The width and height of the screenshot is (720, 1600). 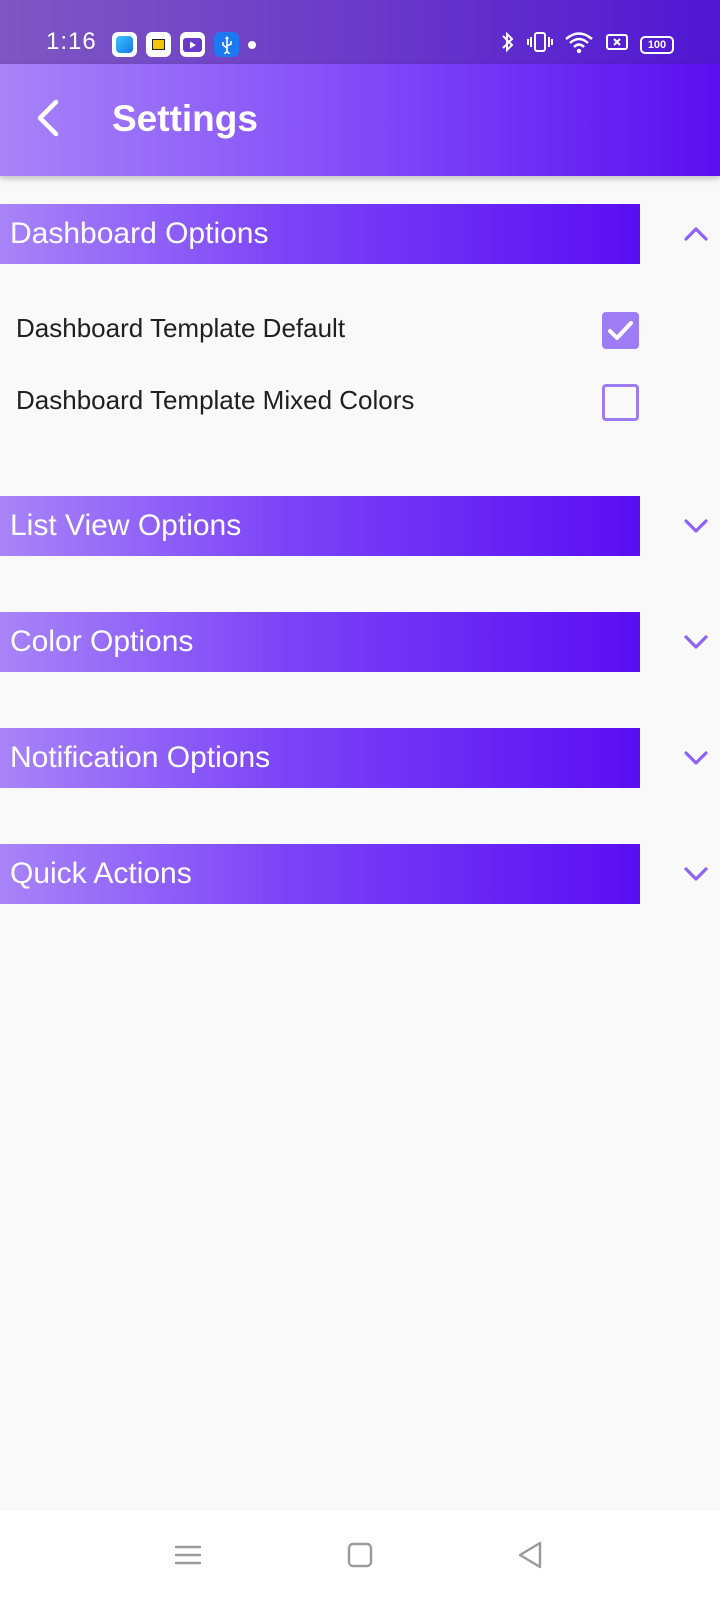 What do you see at coordinates (540, 44) in the screenshot?
I see `vibrate-icon` at bounding box center [540, 44].